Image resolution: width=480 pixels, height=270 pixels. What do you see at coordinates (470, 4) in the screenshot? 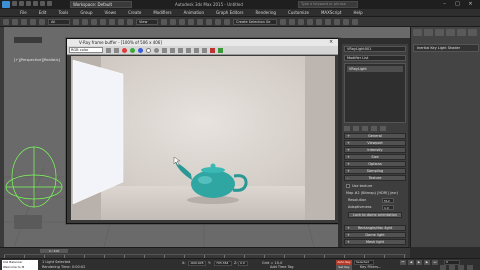
I see `close-icon: ×` at bounding box center [470, 4].